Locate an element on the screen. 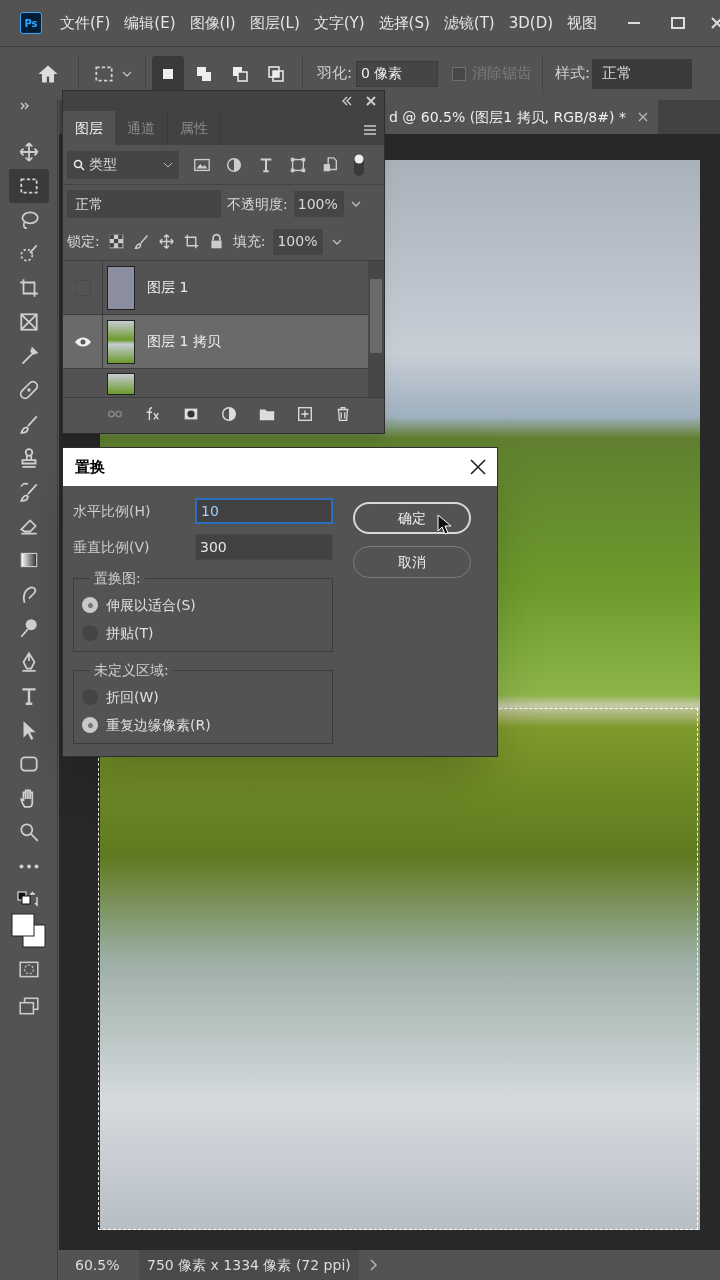  collapse-icon is located at coordinates (346, 101).